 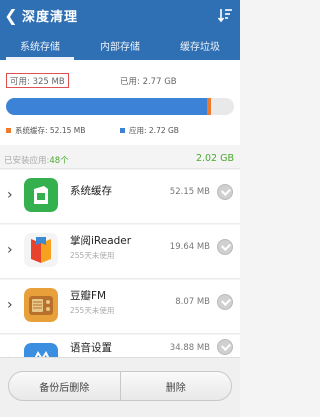 I want to click on app-name: 系统缓存, so click(x=91, y=191).